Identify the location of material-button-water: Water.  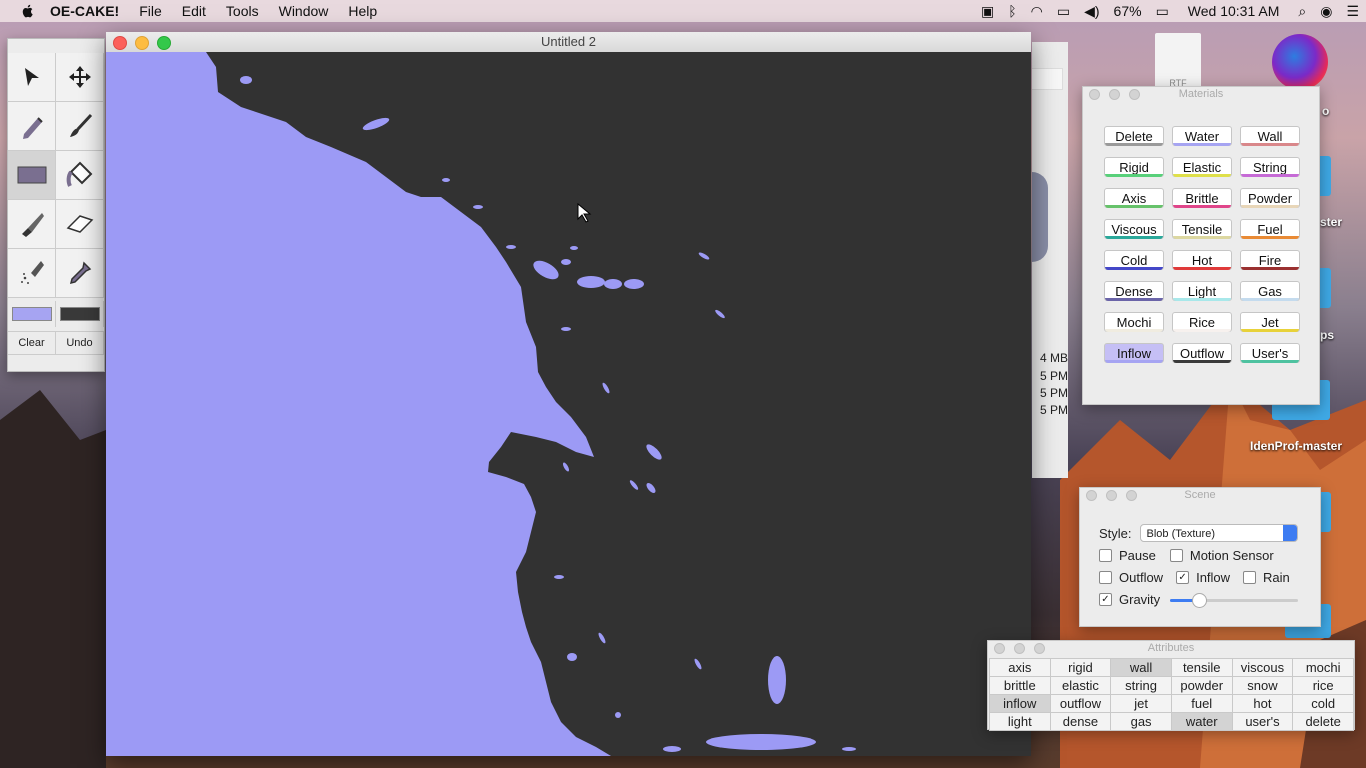
(1202, 136).